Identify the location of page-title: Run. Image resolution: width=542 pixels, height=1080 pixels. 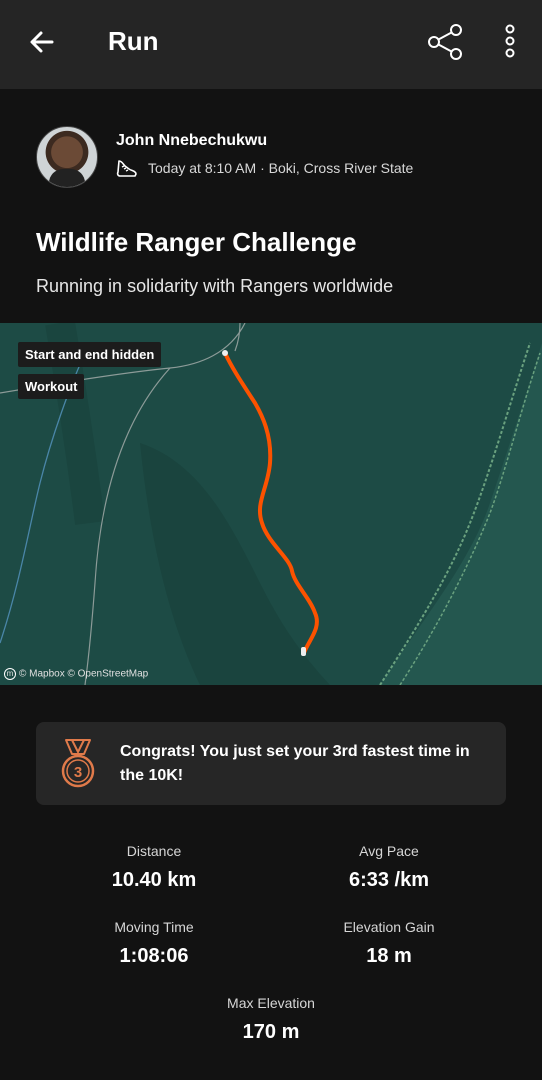
(133, 41).